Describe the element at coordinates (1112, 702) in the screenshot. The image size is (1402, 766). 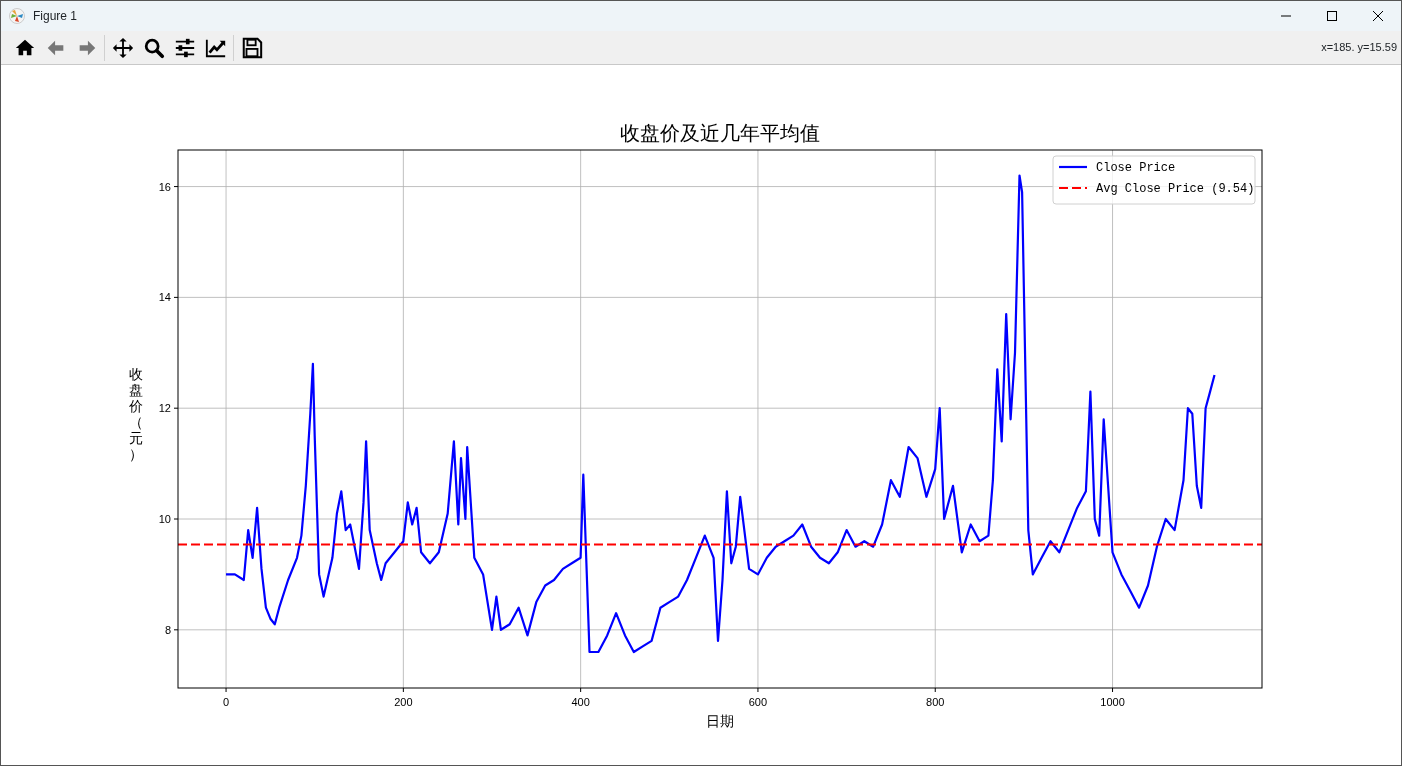
I see `x-tick-label: 1000` at that location.